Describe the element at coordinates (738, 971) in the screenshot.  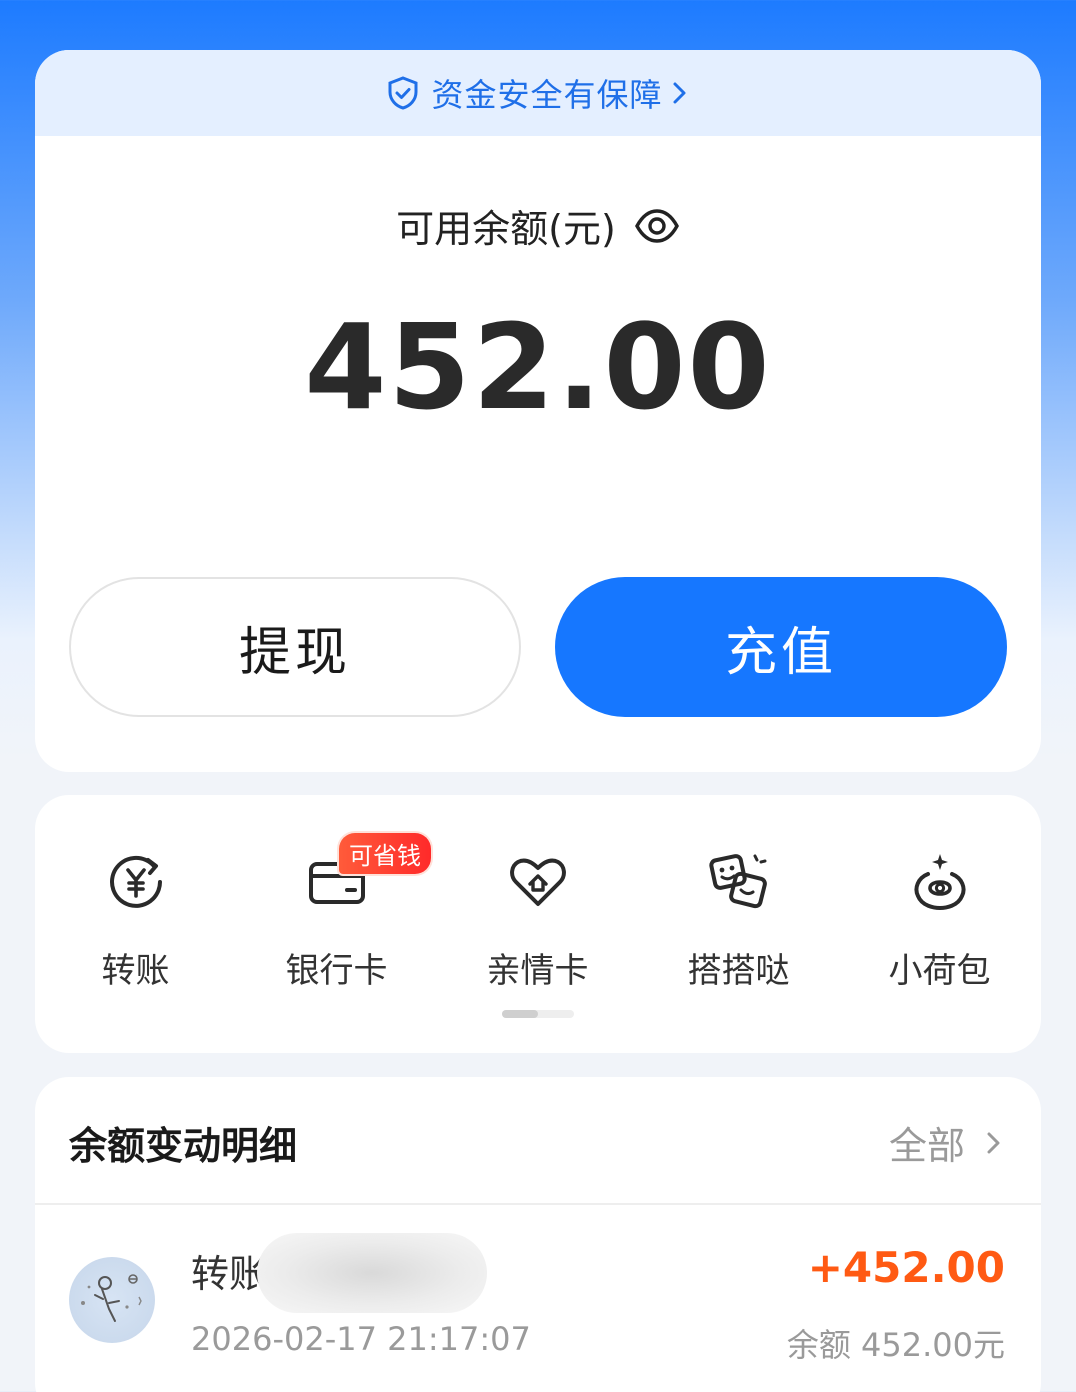
I see `shortcut-label: 搭搭哒` at that location.